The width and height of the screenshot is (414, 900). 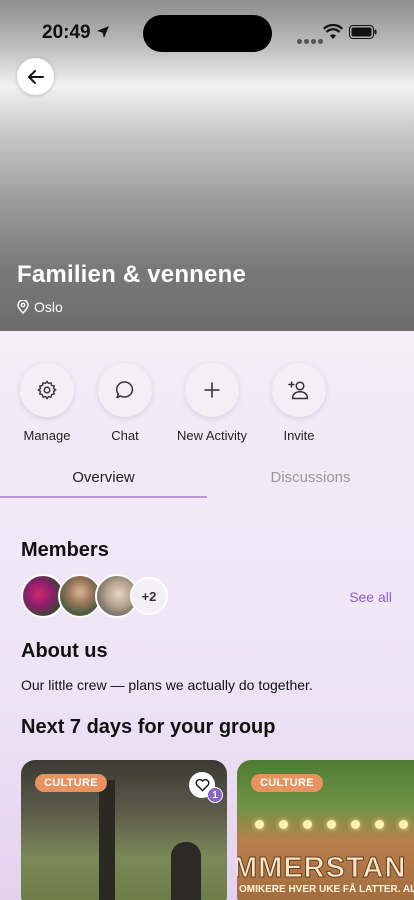 I want to click on new-activity-icon-circle, so click(x=212, y=390).